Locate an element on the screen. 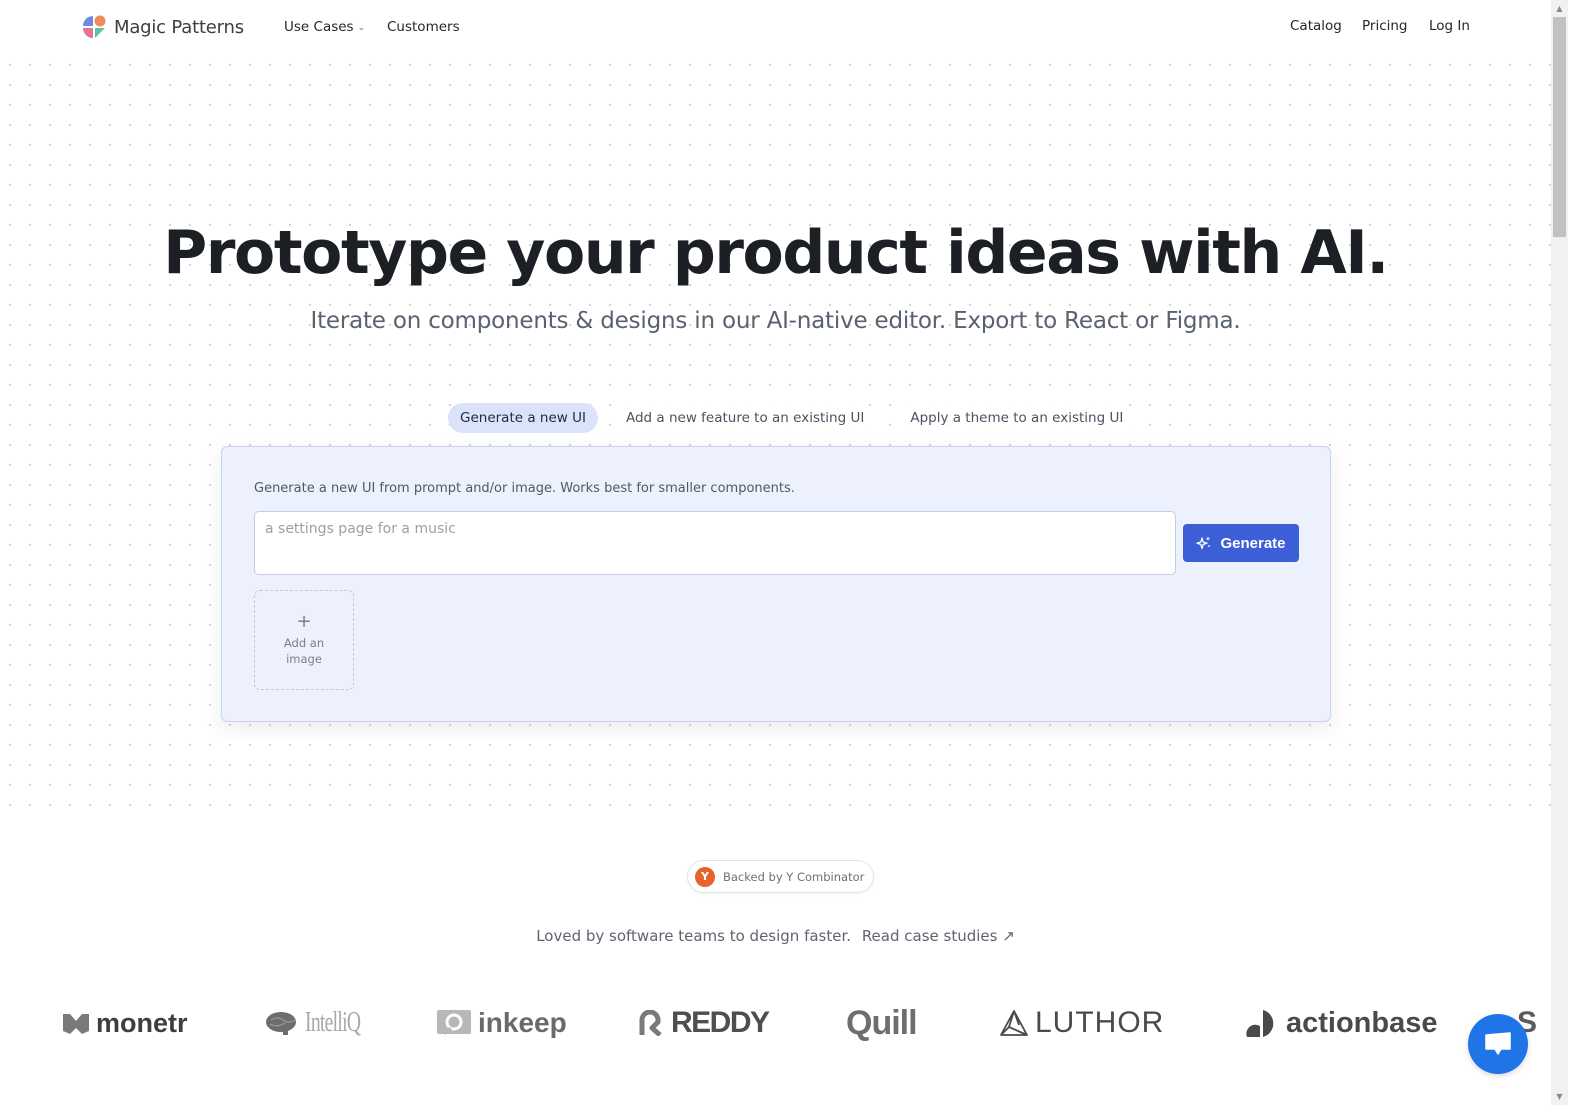 The image size is (1584, 1105). nav-customers-label: Customers is located at coordinates (423, 27).